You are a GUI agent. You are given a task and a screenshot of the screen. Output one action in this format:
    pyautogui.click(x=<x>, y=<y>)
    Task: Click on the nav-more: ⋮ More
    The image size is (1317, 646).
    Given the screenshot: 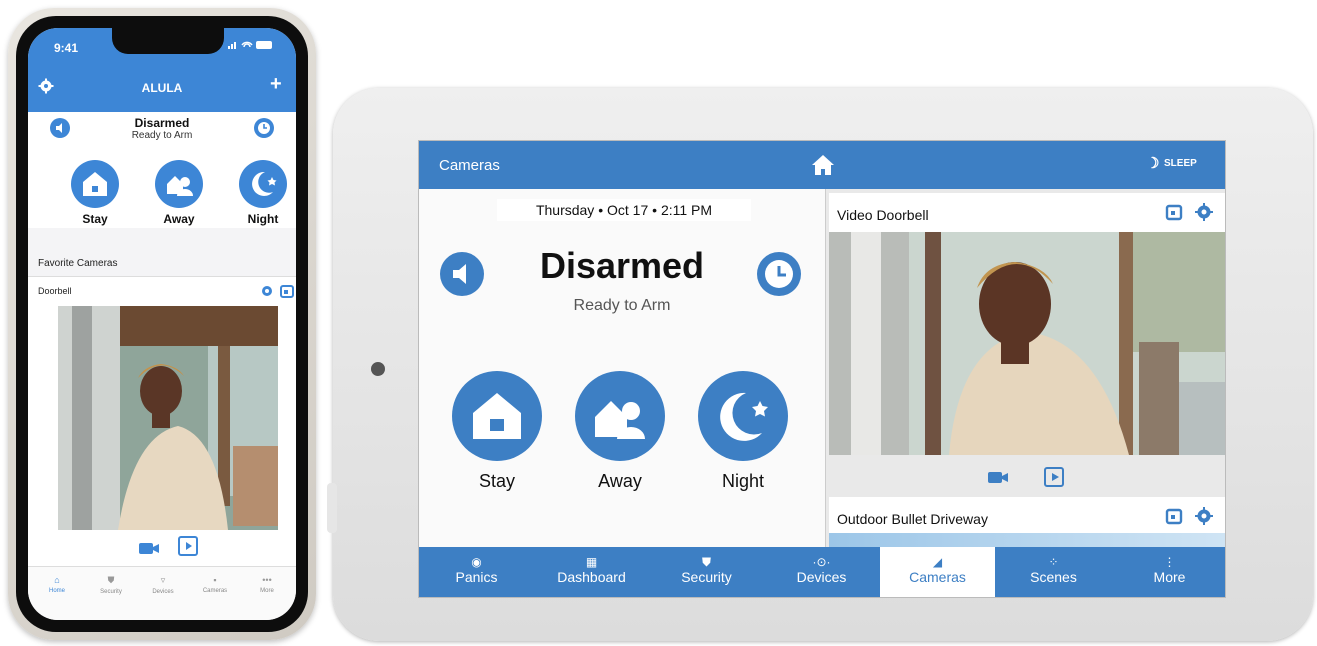 What is the action you would take?
    pyautogui.click(x=1168, y=572)
    